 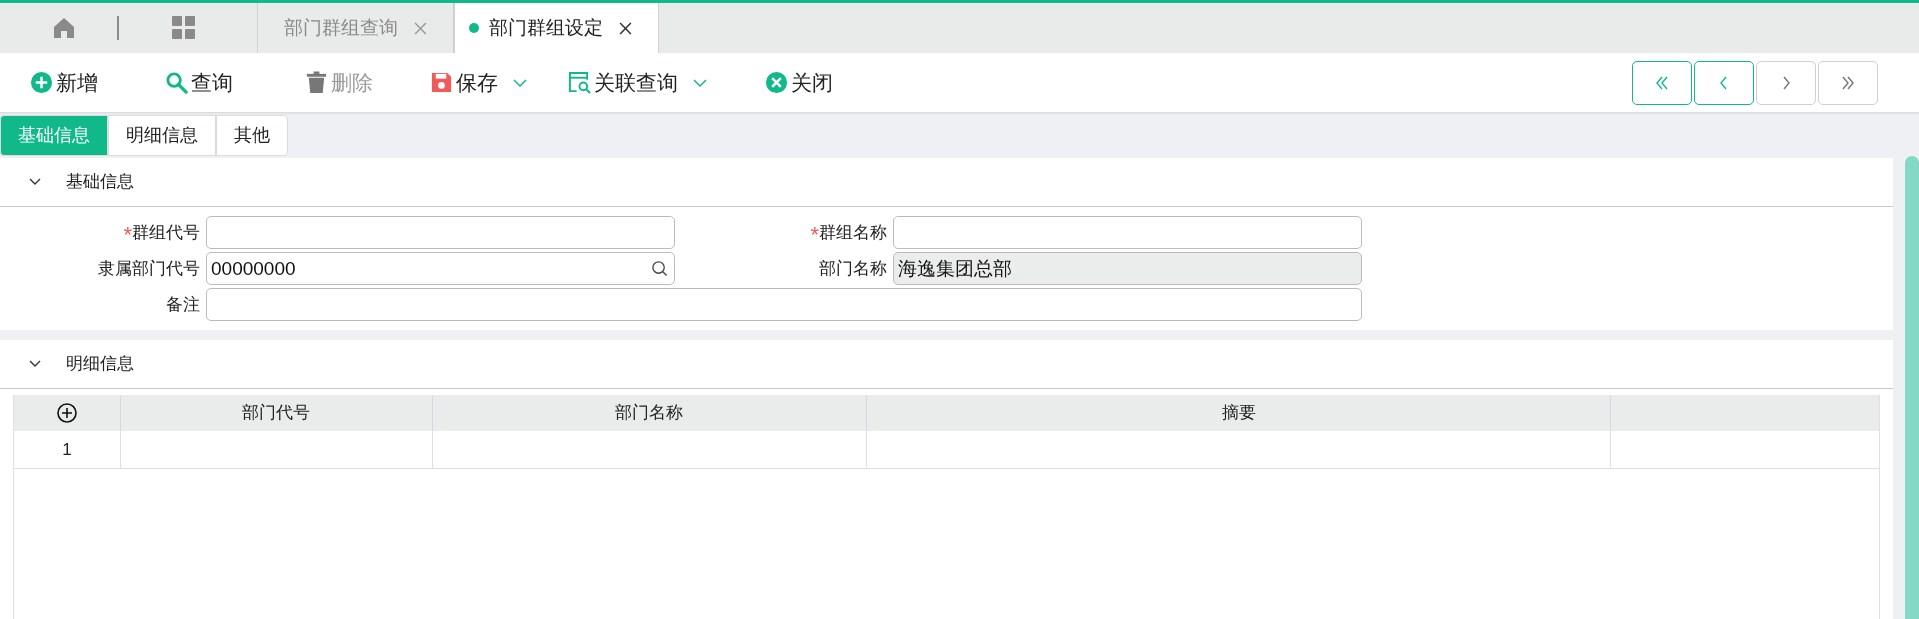 What do you see at coordinates (1912, 387) in the screenshot?
I see `scrollbar` at bounding box center [1912, 387].